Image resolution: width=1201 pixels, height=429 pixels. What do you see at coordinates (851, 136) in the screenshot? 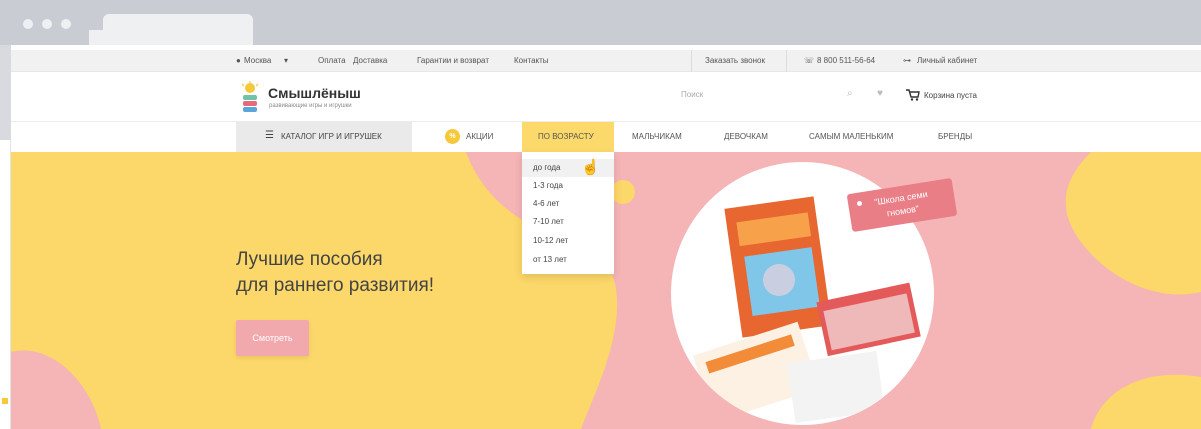
I see `nav-item-babies: САМЫМ МАЛЕНЬКИМ` at bounding box center [851, 136].